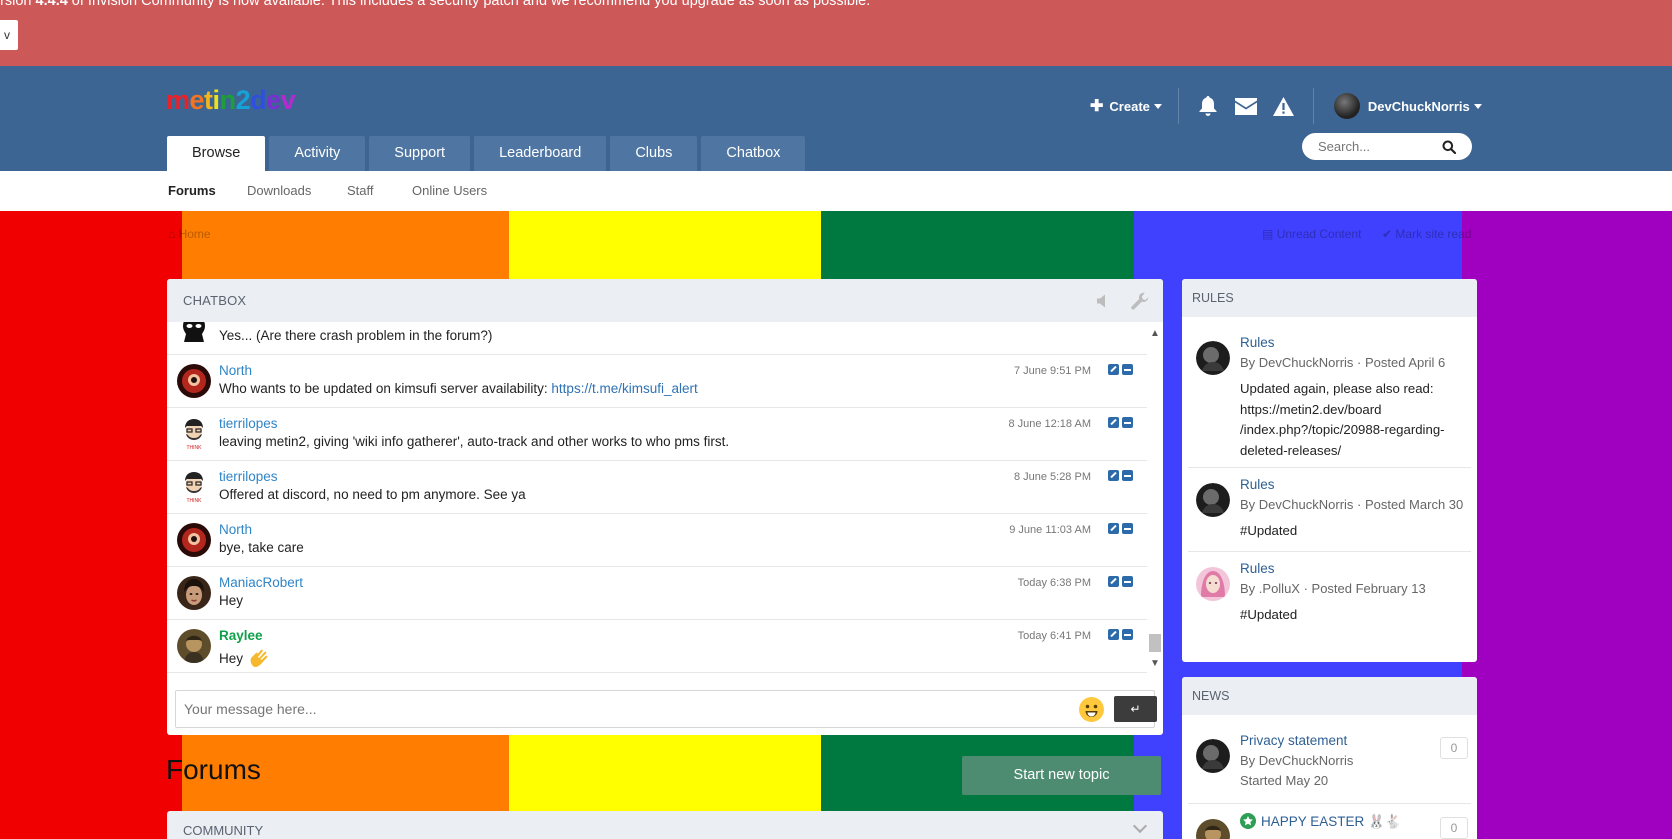  What do you see at coordinates (213, 769) in the screenshot?
I see `forums-page-title: Forums` at bounding box center [213, 769].